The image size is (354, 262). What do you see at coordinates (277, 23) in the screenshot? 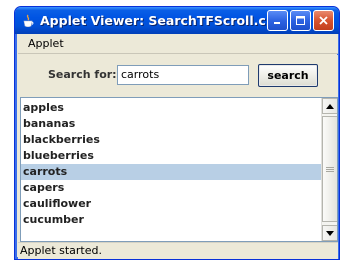
I see `minimize-icon` at bounding box center [277, 23].